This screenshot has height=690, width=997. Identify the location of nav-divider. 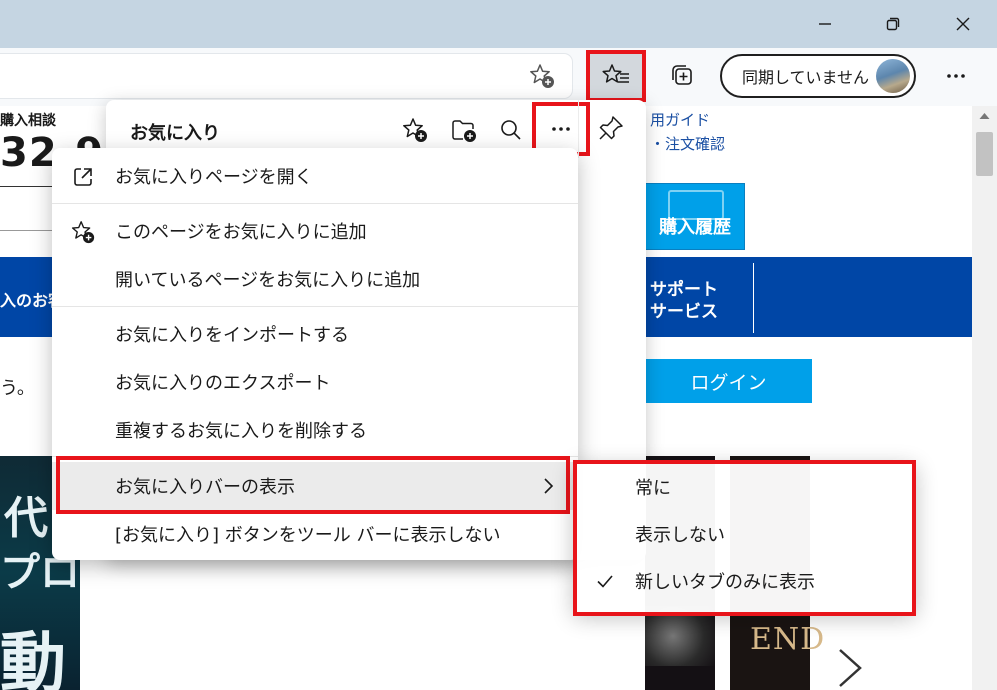
(753, 298).